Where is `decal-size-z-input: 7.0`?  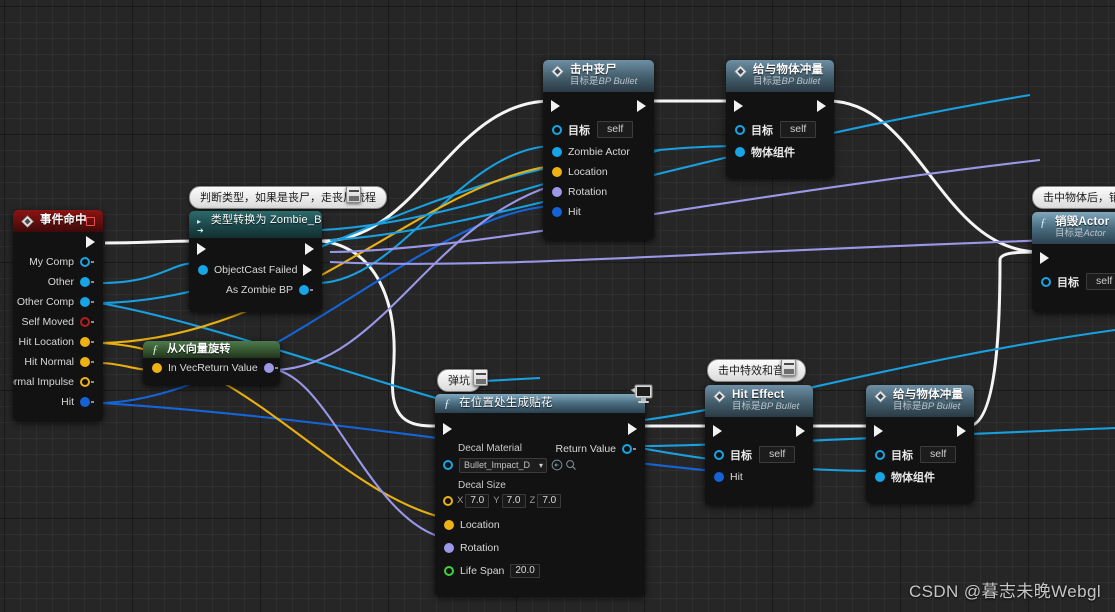 decal-size-z-input: 7.0 is located at coordinates (549, 500).